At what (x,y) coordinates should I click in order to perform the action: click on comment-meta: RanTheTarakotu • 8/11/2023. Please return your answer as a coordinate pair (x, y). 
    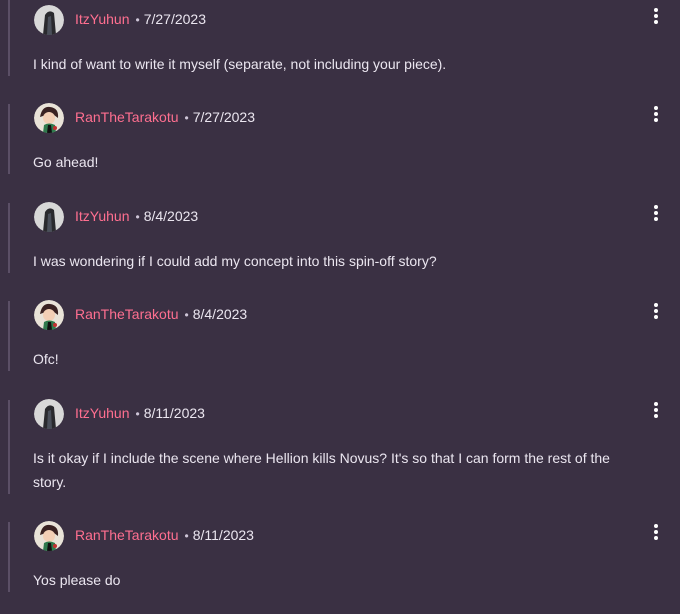
    Looking at the image, I should click on (164, 535).